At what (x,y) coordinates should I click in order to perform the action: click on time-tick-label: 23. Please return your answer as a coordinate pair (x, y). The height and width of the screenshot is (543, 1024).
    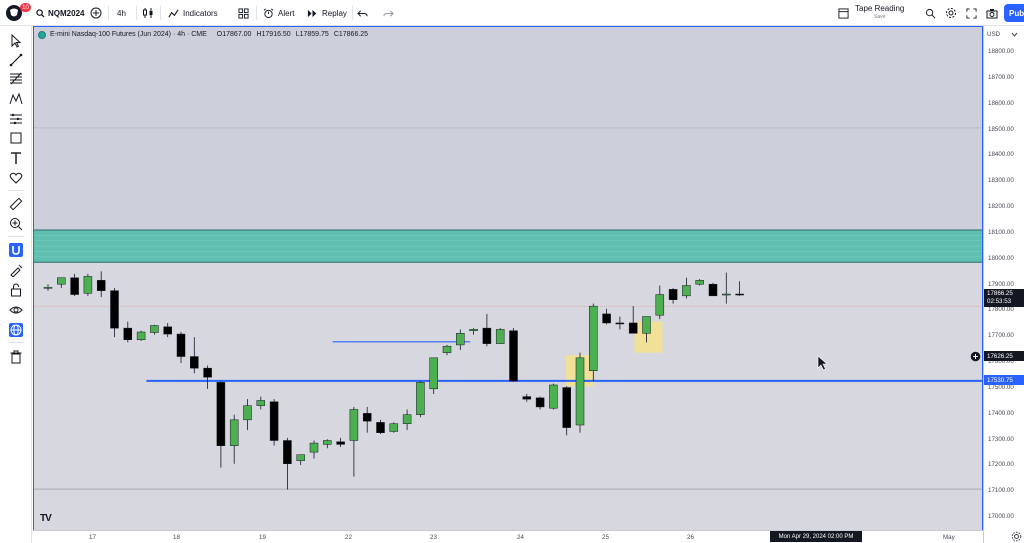
    Looking at the image, I should click on (433, 537).